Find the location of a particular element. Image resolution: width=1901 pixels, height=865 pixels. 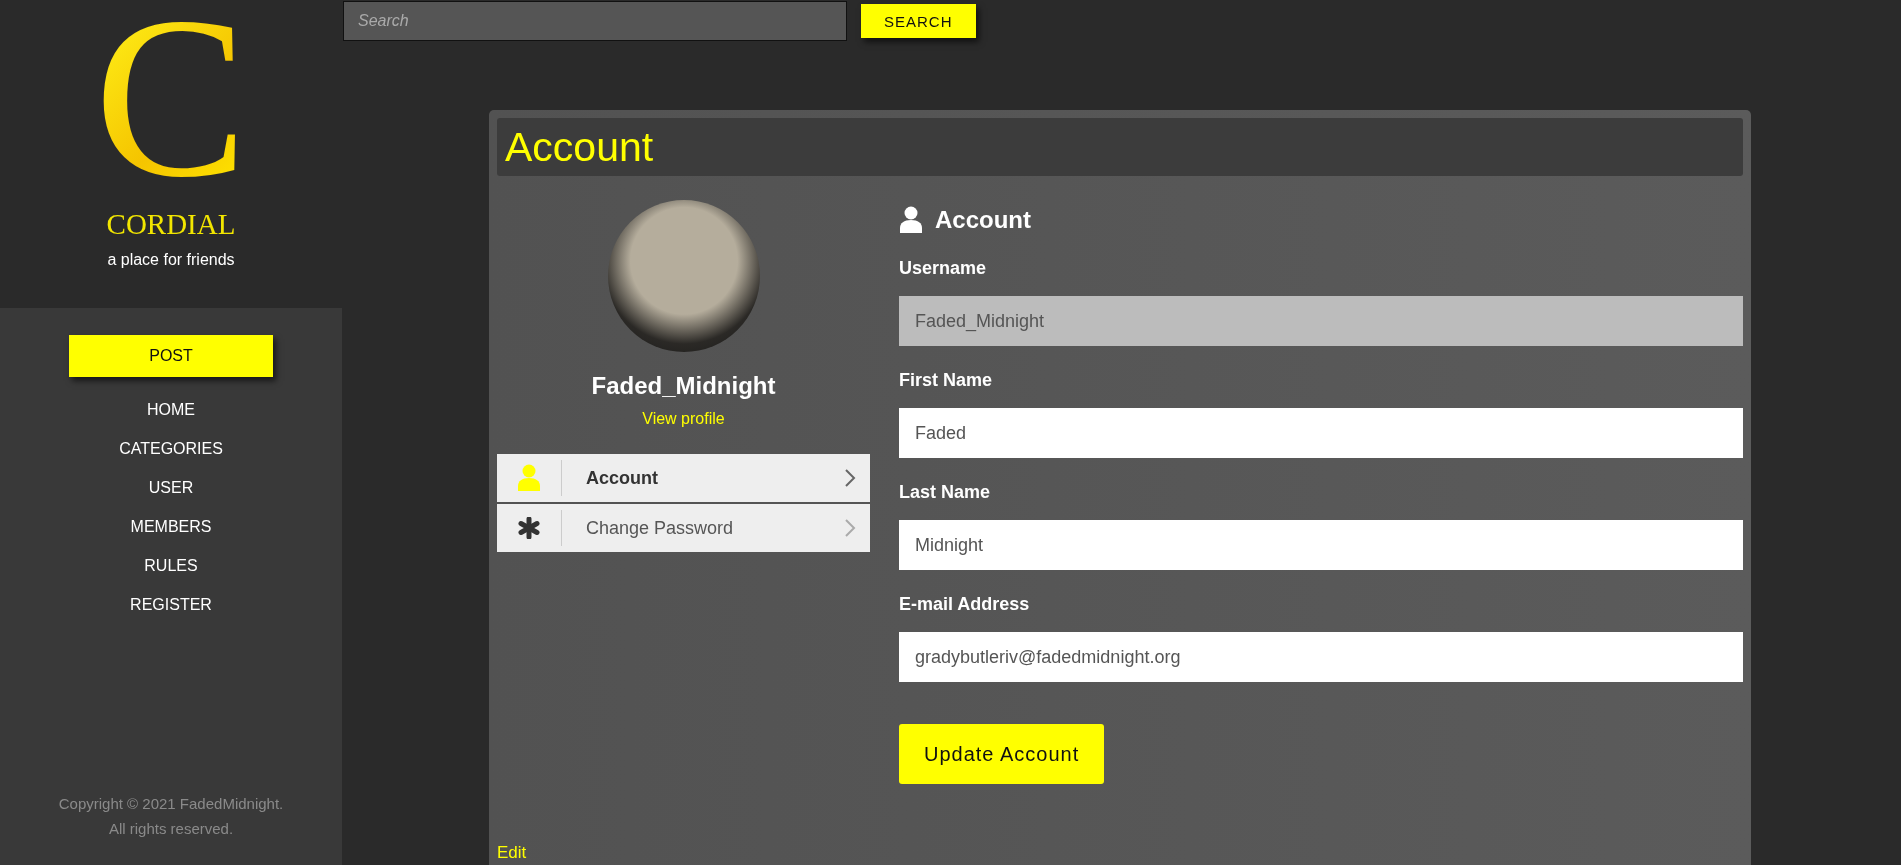

nav-link: REGISTER is located at coordinates (171, 605).